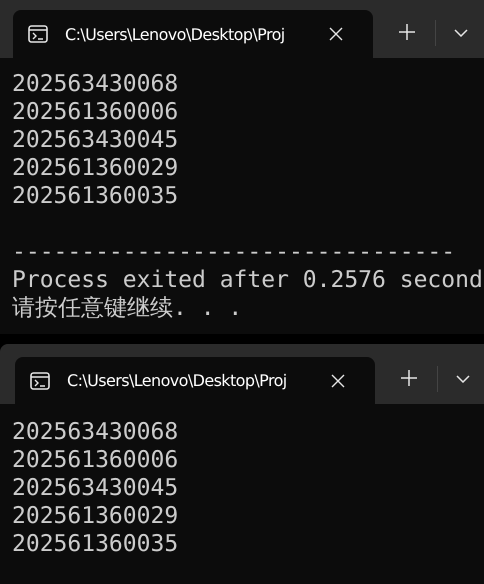  What do you see at coordinates (127, 308) in the screenshot?
I see `output-line: 请按任意键继续. . .` at bounding box center [127, 308].